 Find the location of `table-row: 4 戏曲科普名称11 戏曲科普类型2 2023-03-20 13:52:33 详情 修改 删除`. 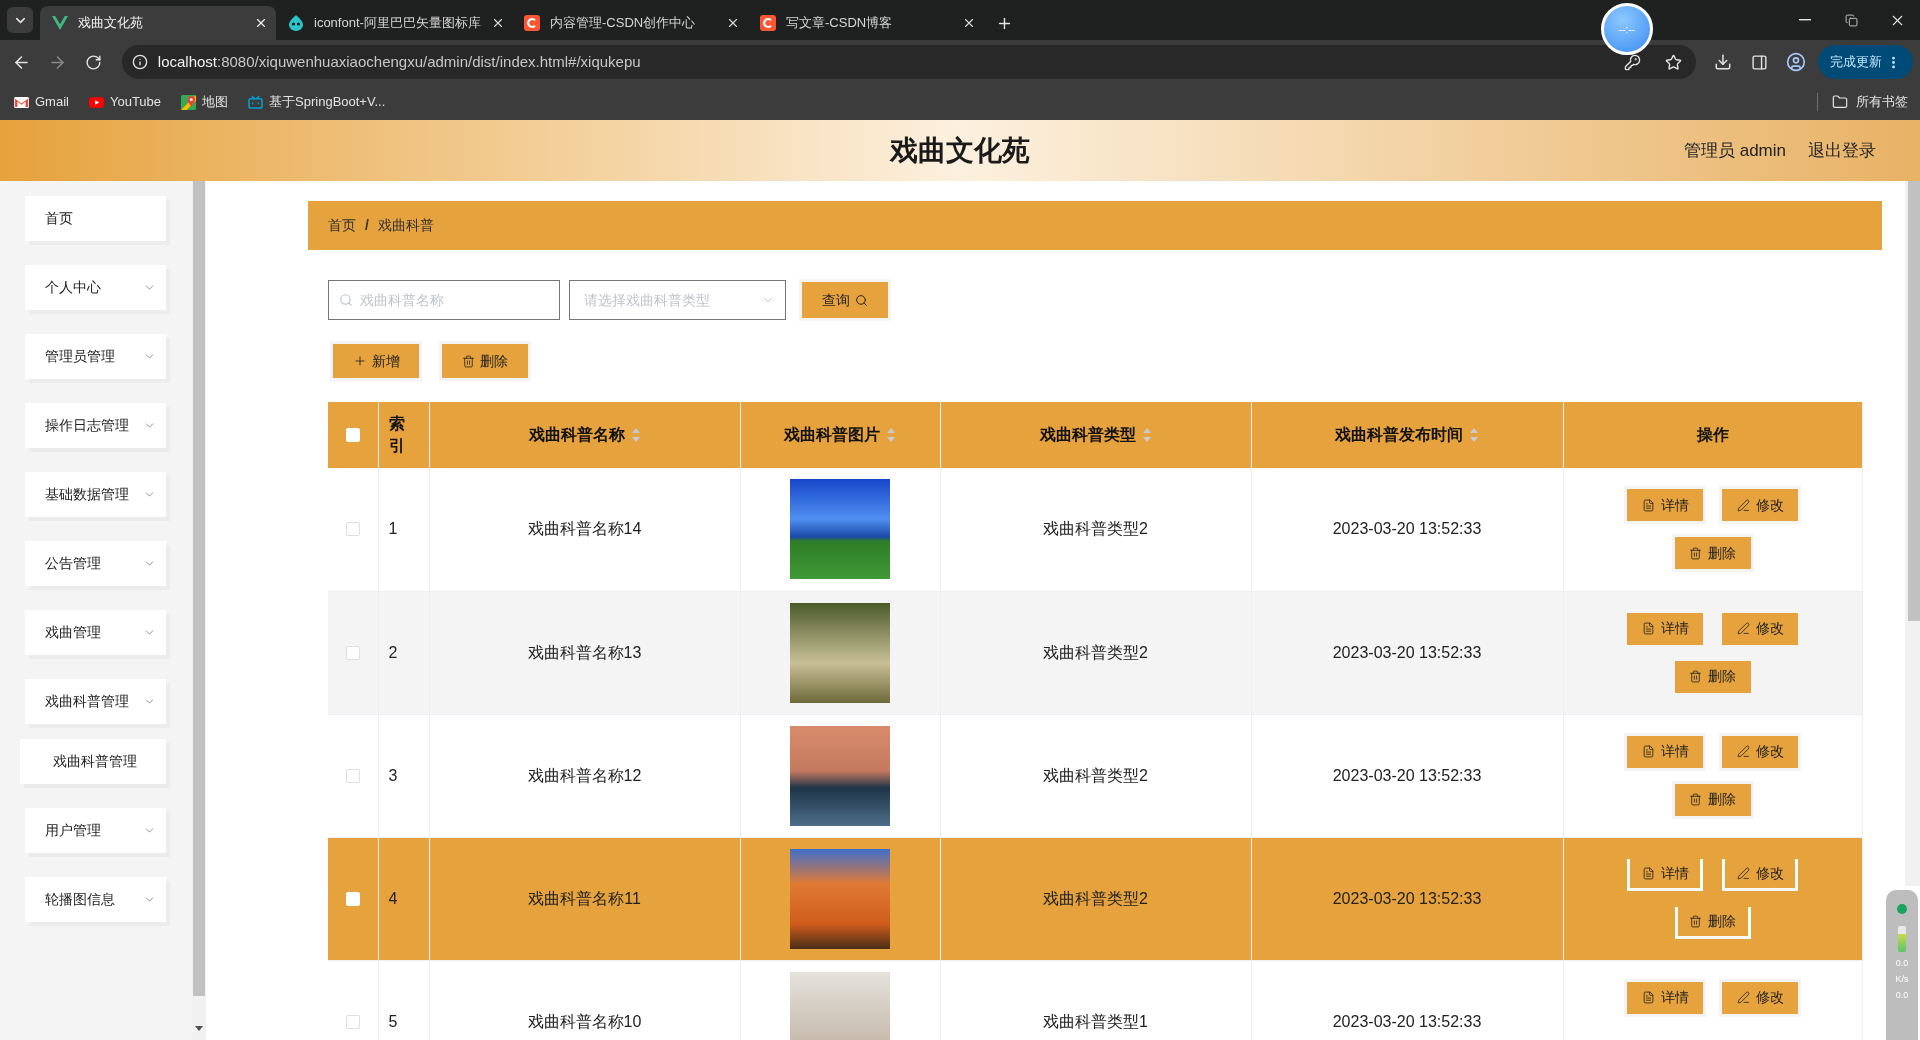

table-row: 4 戏曲科普名称11 戏曲科普类型2 2023-03-20 13:52:33 详情 修改 删除 is located at coordinates (1095, 898).